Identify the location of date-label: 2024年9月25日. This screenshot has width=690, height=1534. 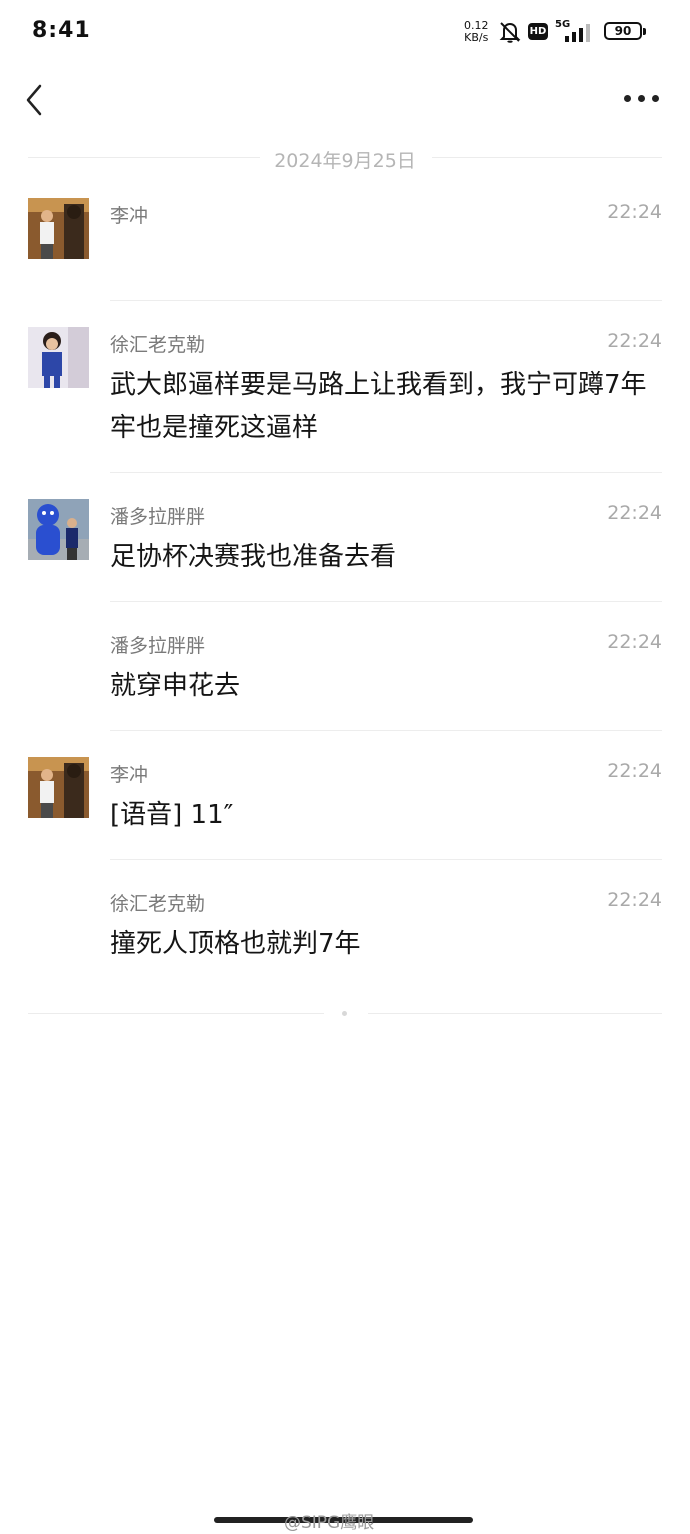
(345, 161).